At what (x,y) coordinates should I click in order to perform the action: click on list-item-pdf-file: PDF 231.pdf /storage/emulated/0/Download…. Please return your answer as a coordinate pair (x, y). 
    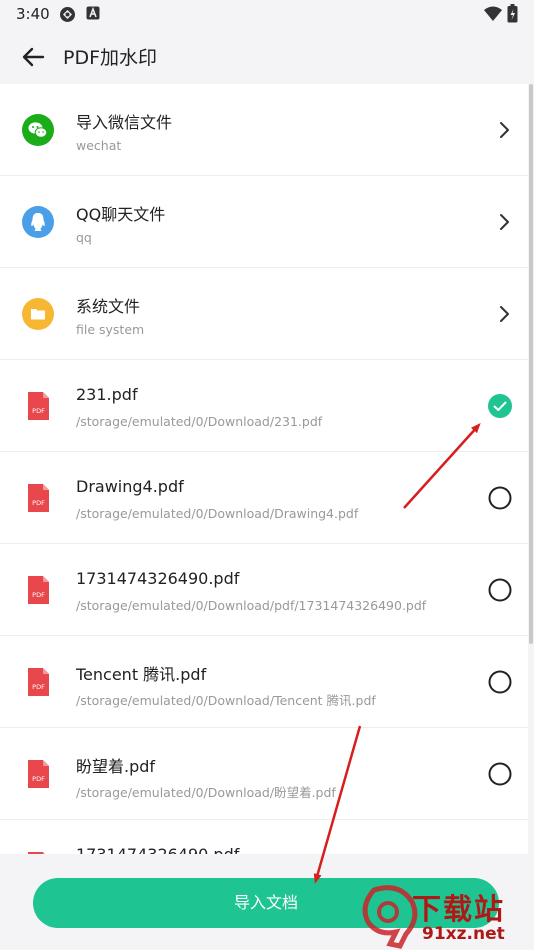
    Looking at the image, I should click on (264, 406).